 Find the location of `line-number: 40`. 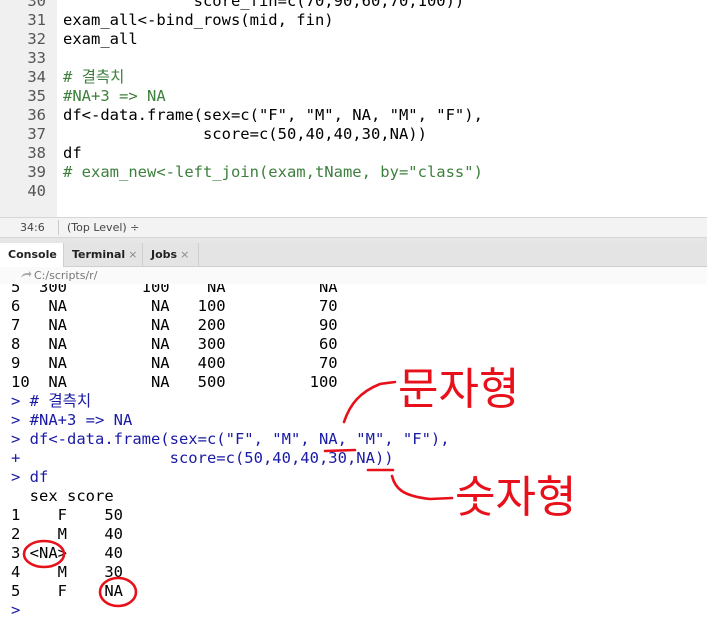

line-number: 40 is located at coordinates (36, 191).